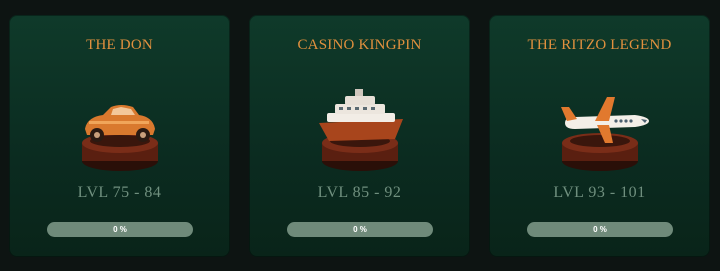  I want to click on yacht-icon, so click(360, 130).